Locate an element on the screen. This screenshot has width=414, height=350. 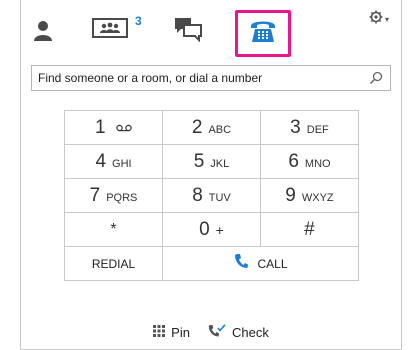
footer-bar: Pin Check is located at coordinates (211, 332).